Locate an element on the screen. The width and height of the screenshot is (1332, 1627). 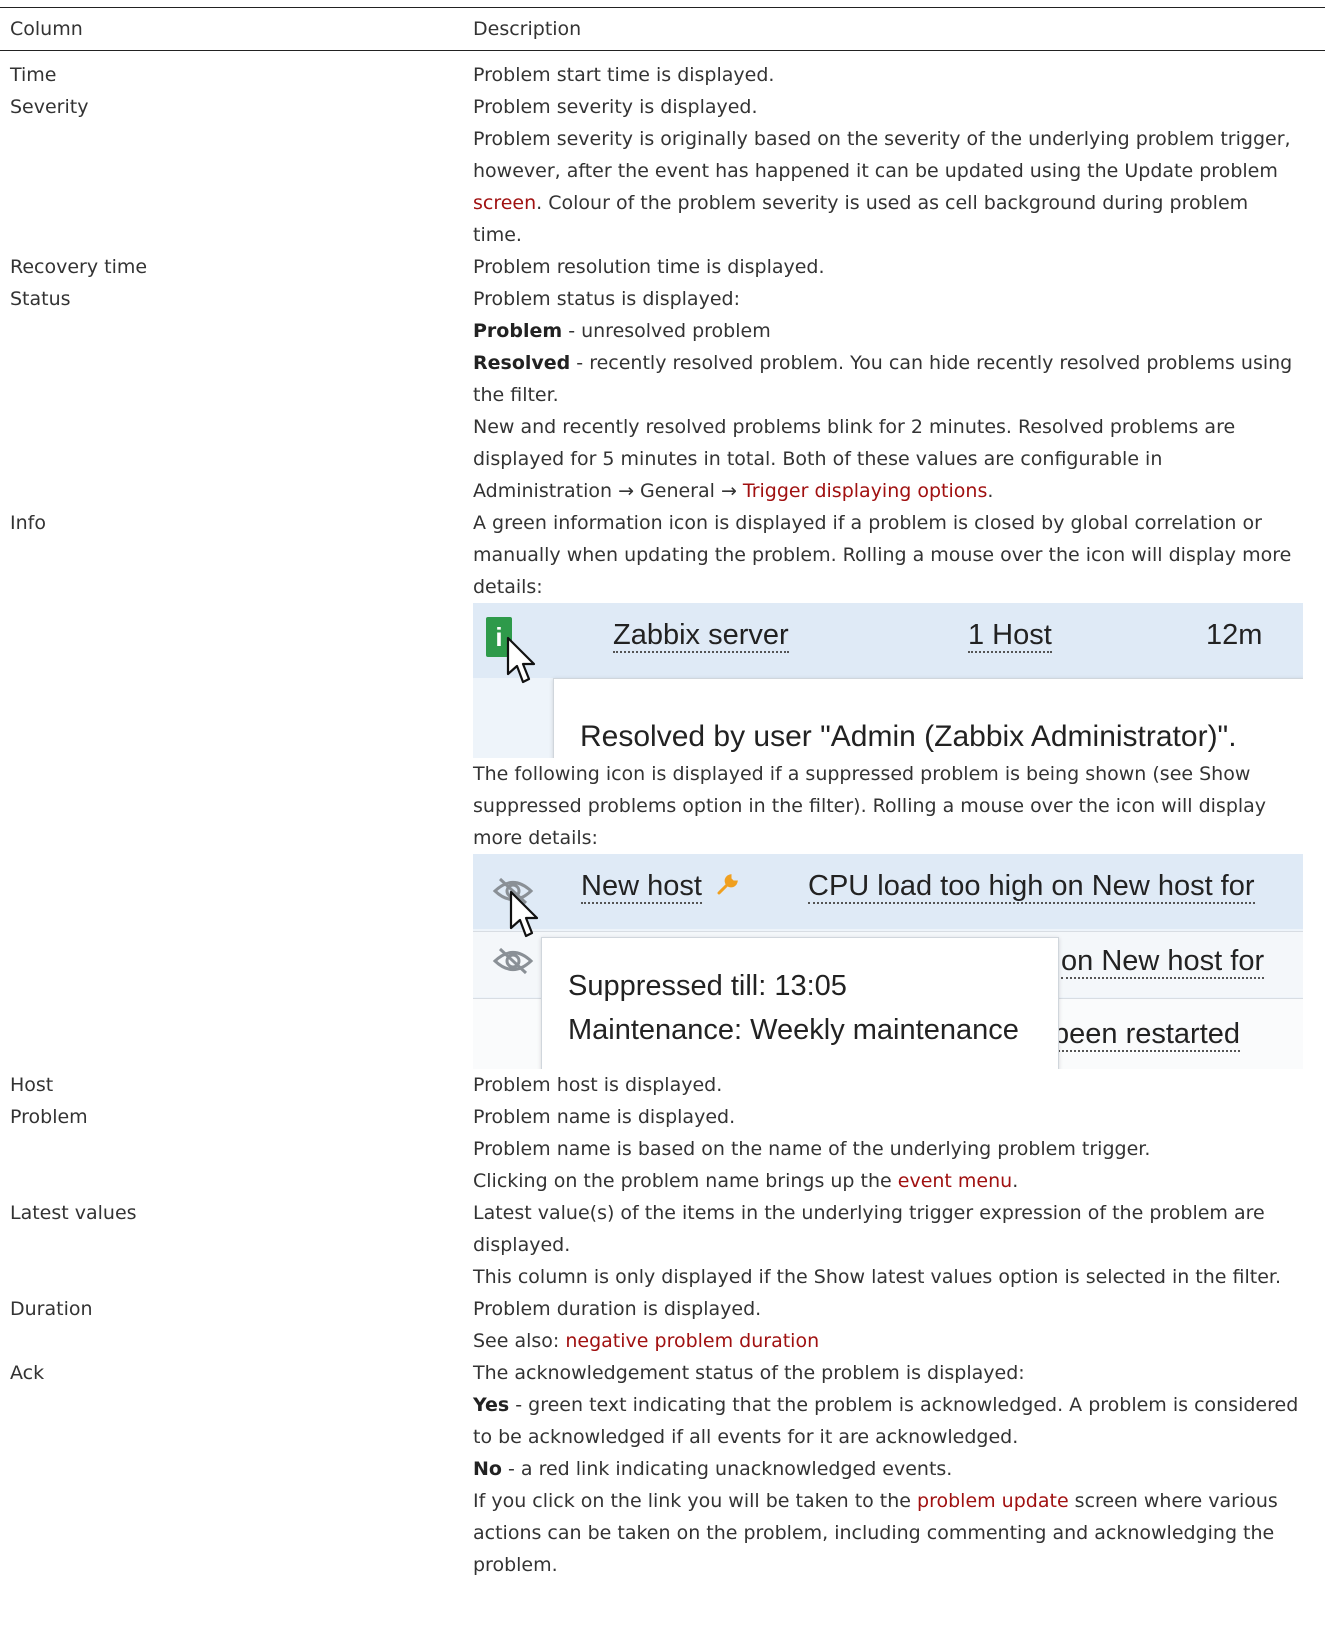
row-desc: Problem - unresolved problem is located at coordinates (622, 331).